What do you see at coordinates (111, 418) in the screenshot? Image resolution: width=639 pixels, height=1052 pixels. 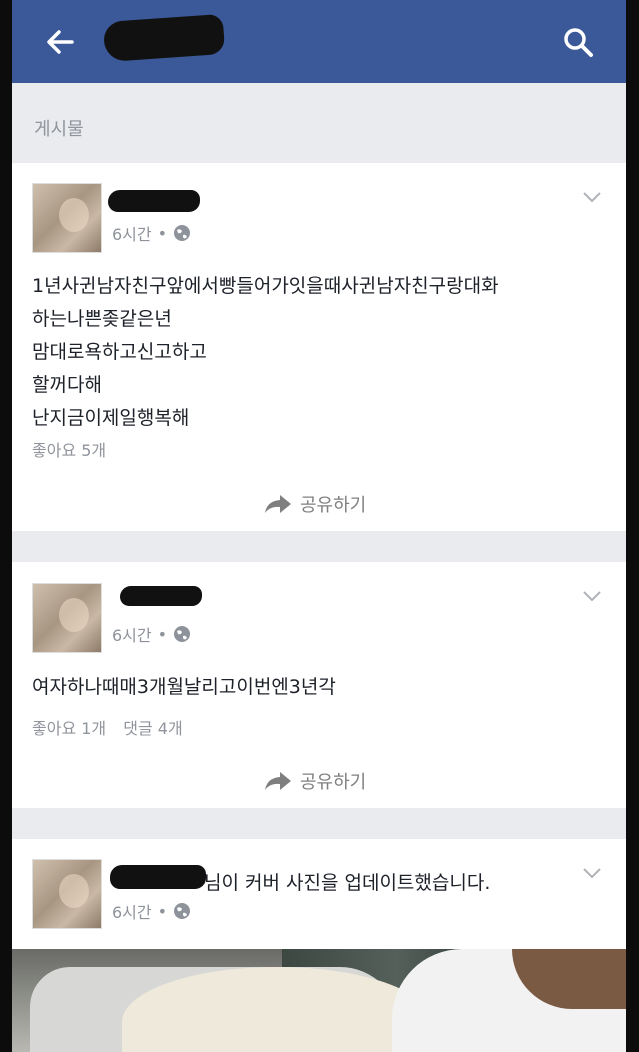 I see `post-text-line: 난지금이제일행복해` at bounding box center [111, 418].